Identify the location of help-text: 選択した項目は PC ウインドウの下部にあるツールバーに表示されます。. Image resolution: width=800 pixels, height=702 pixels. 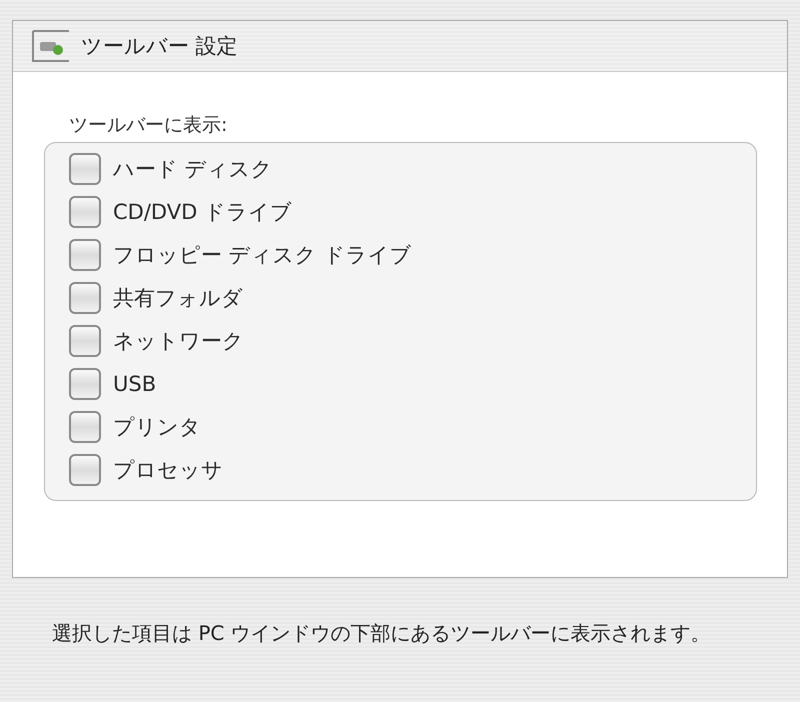
(382, 633).